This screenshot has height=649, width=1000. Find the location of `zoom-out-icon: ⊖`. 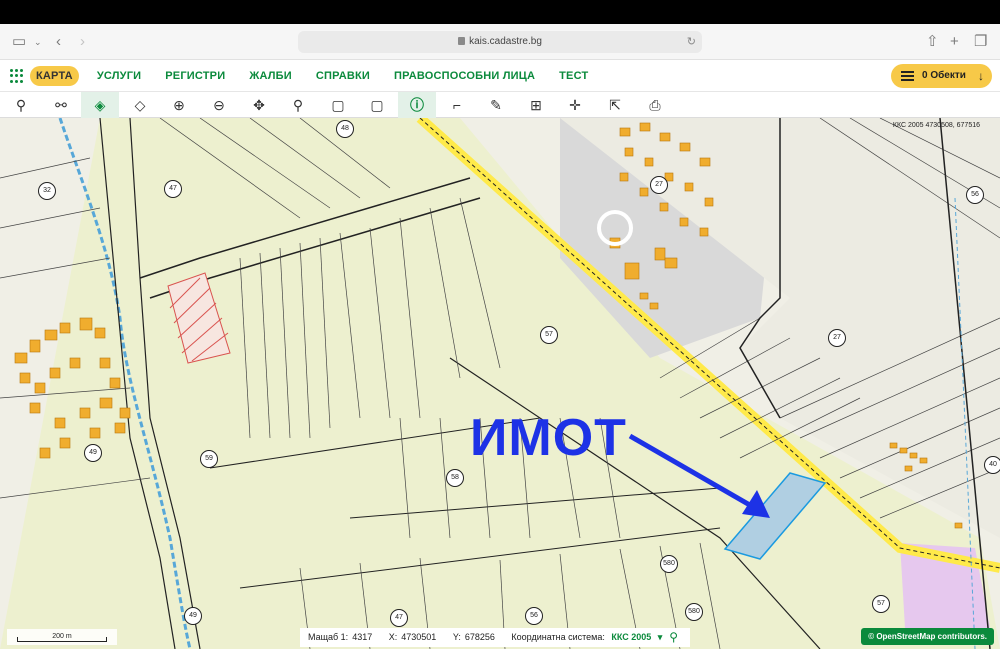

zoom-out-icon: ⊖ is located at coordinates (219, 105).